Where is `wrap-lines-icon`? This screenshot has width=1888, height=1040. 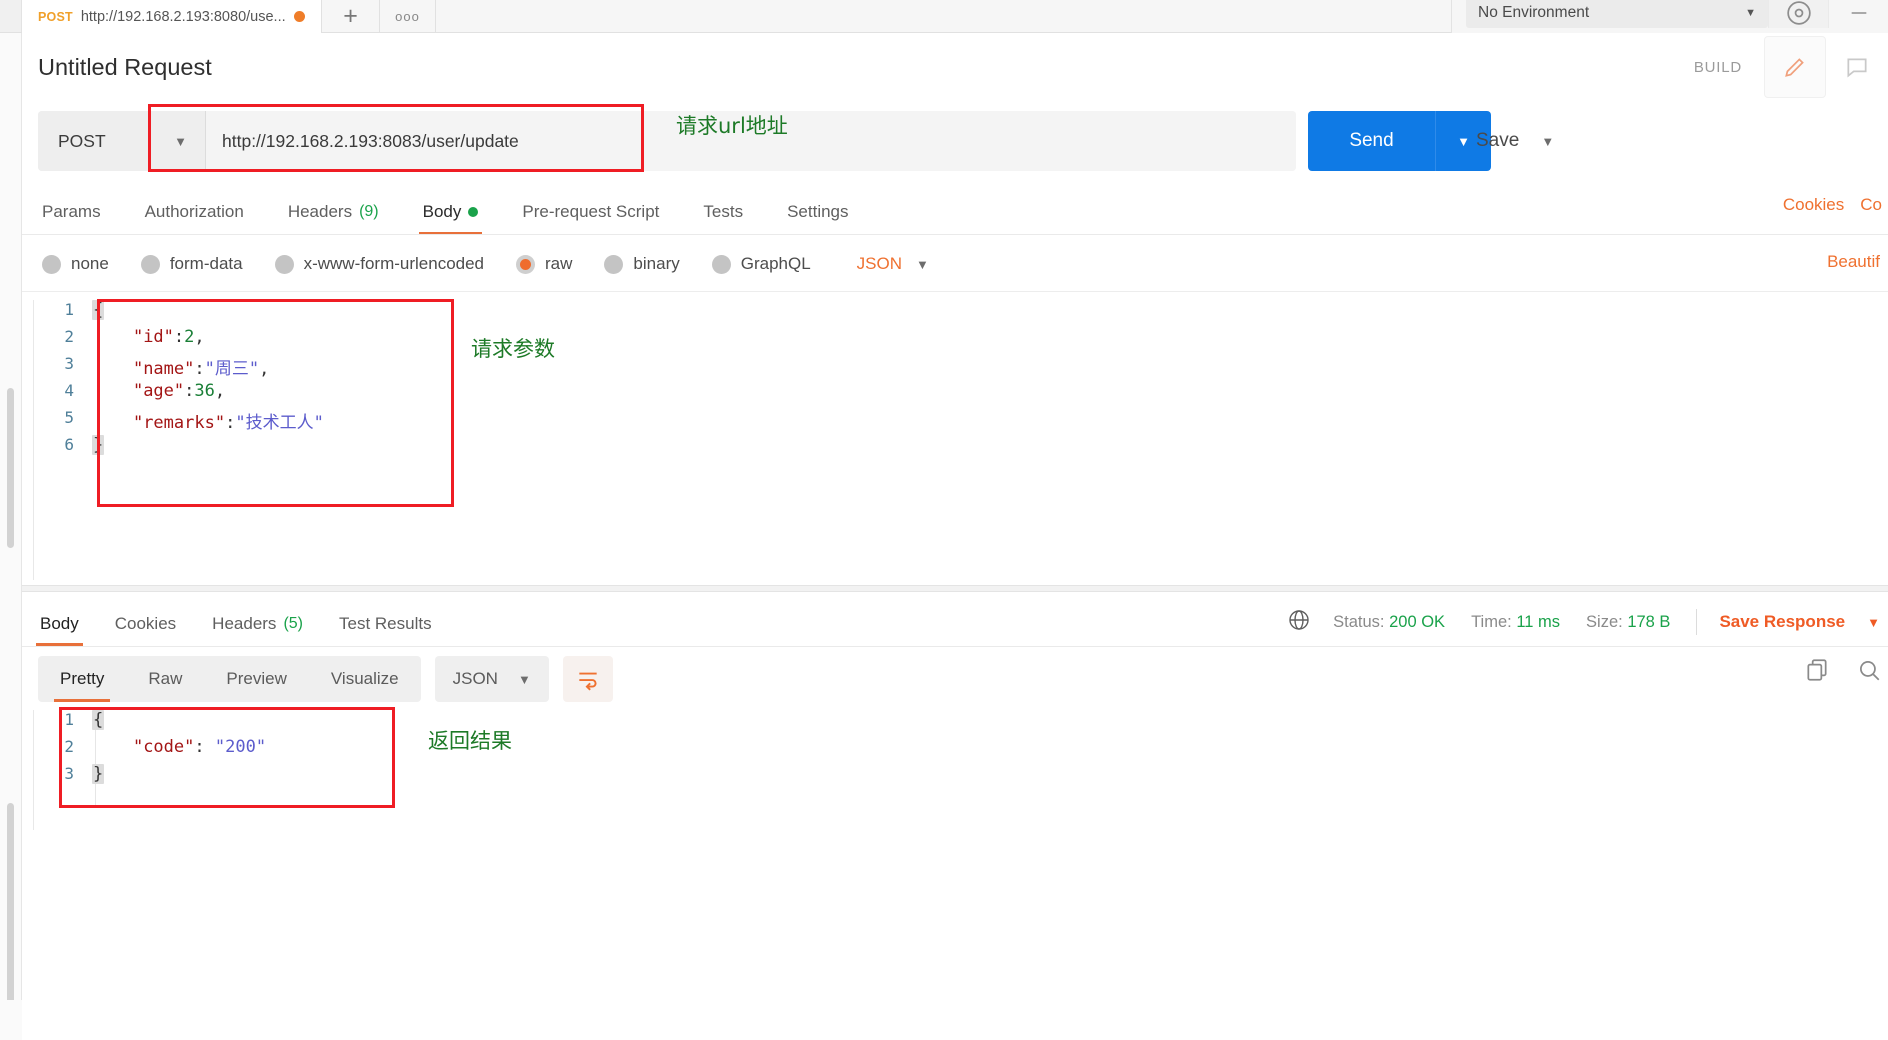
wrap-lines-icon is located at coordinates (587, 679).